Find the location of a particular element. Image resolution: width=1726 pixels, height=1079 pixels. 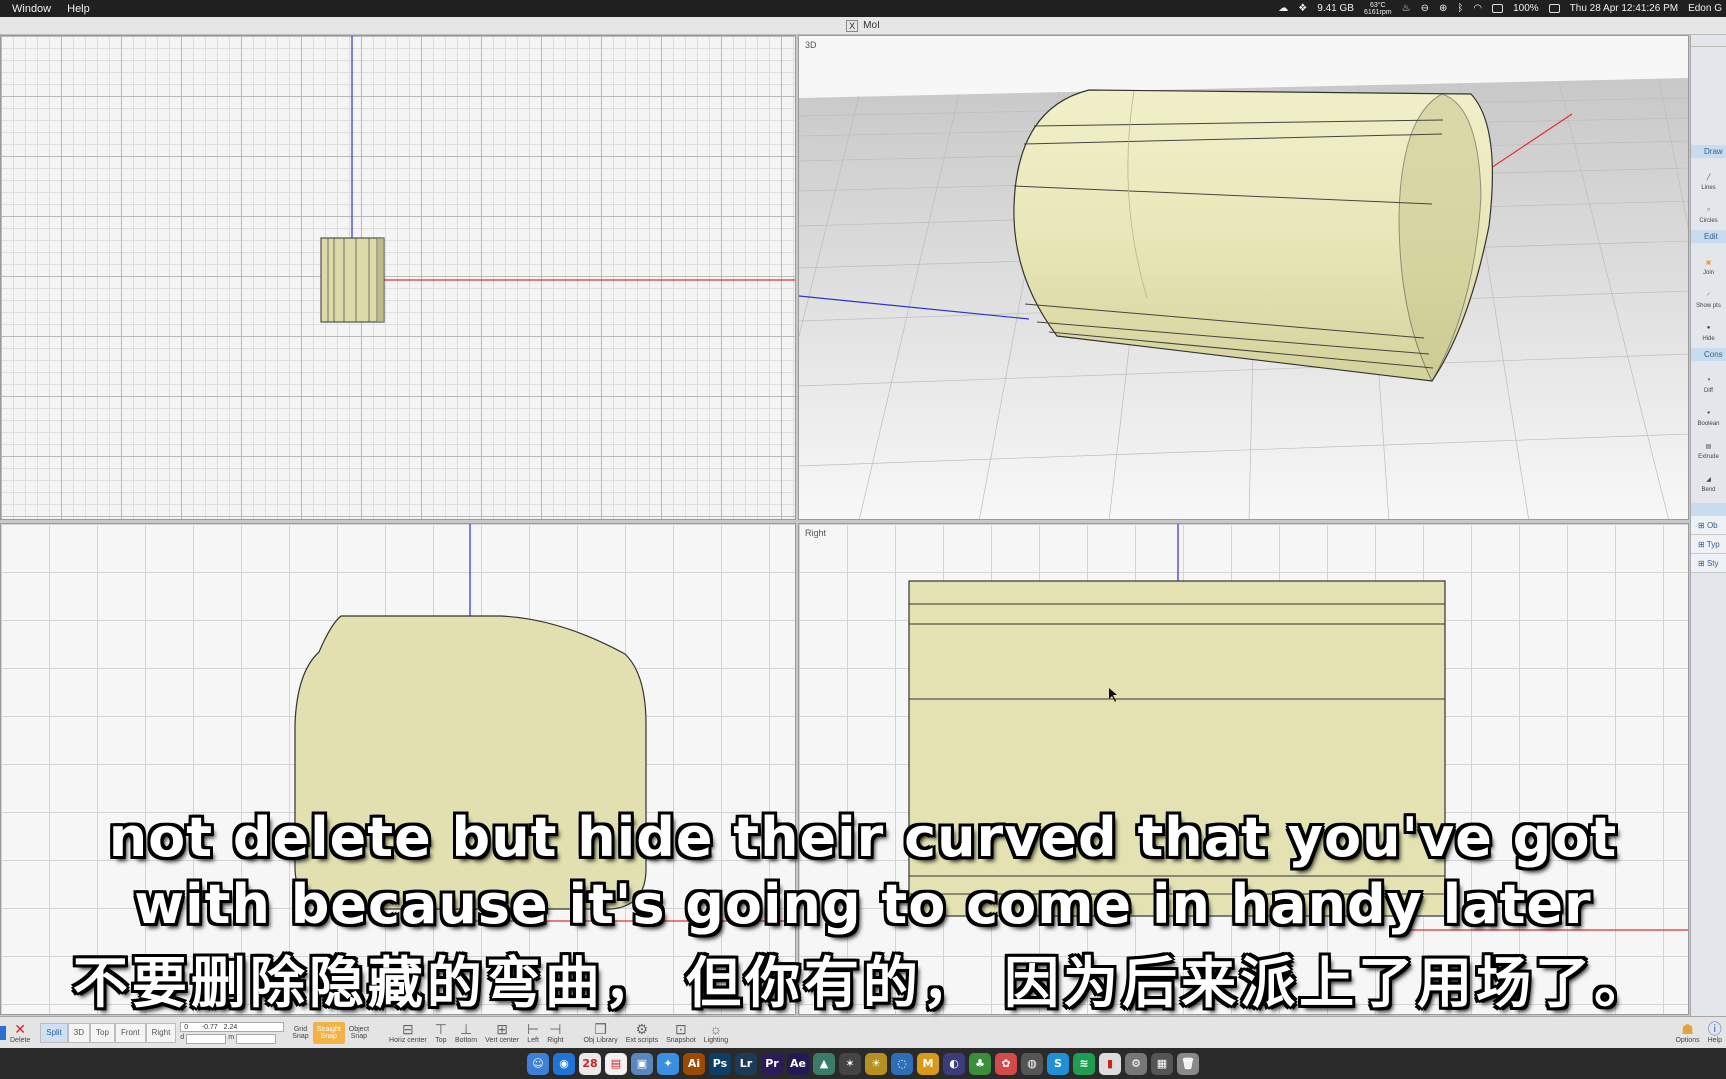

styles-row: ⊞ Sty is located at coordinates (1708, 563).